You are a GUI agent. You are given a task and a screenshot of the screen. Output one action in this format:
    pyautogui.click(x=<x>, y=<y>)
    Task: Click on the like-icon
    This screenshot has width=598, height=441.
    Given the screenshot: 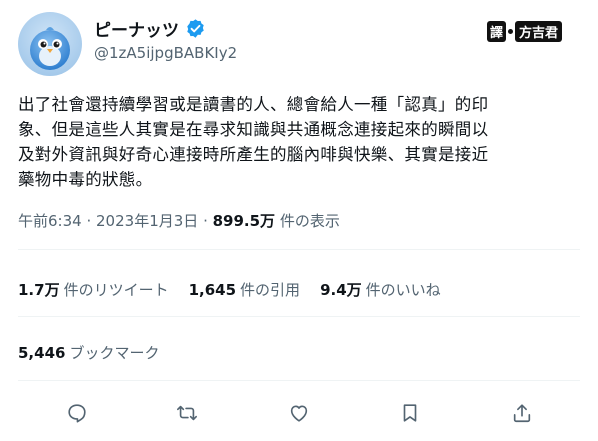 What is the action you would take?
    pyautogui.click(x=299, y=413)
    